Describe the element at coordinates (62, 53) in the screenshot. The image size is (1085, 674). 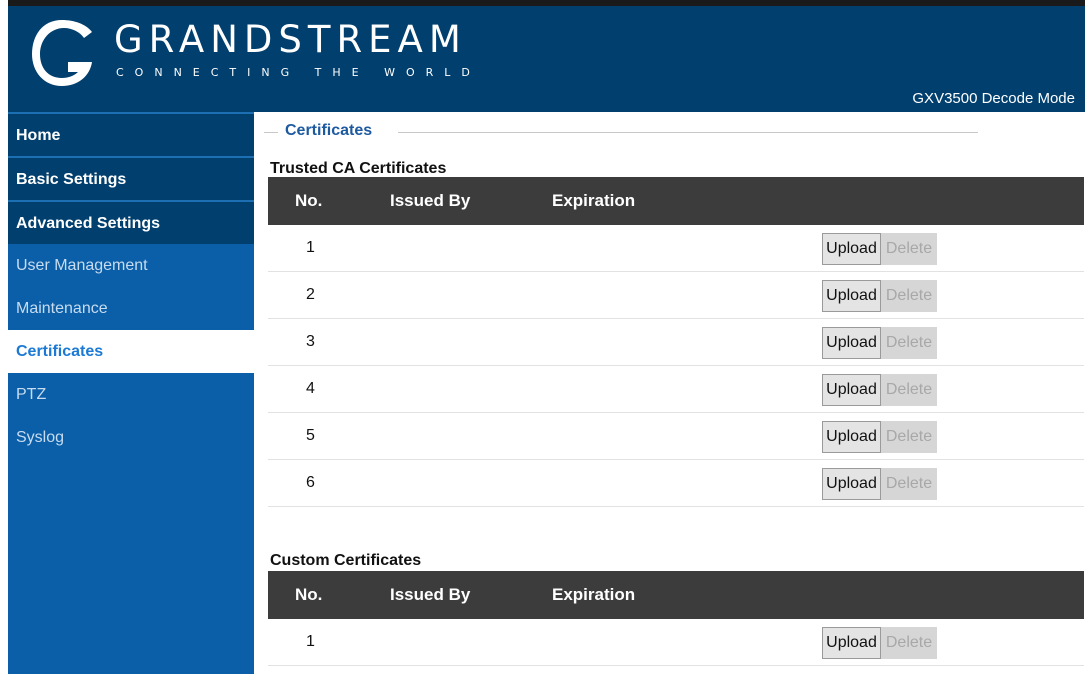
I see `grandstream-logo-icon` at that location.